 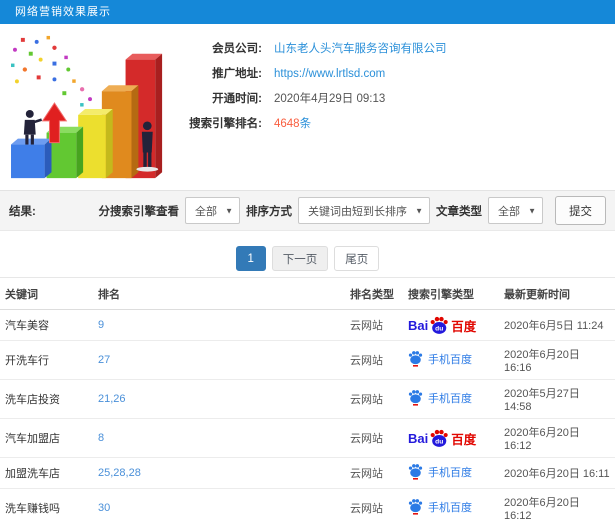 I want to click on table-row: 洗车赚钱吗 30 云网站 手机百度 2020年6月20日 16:12, so click(x=307, y=504).